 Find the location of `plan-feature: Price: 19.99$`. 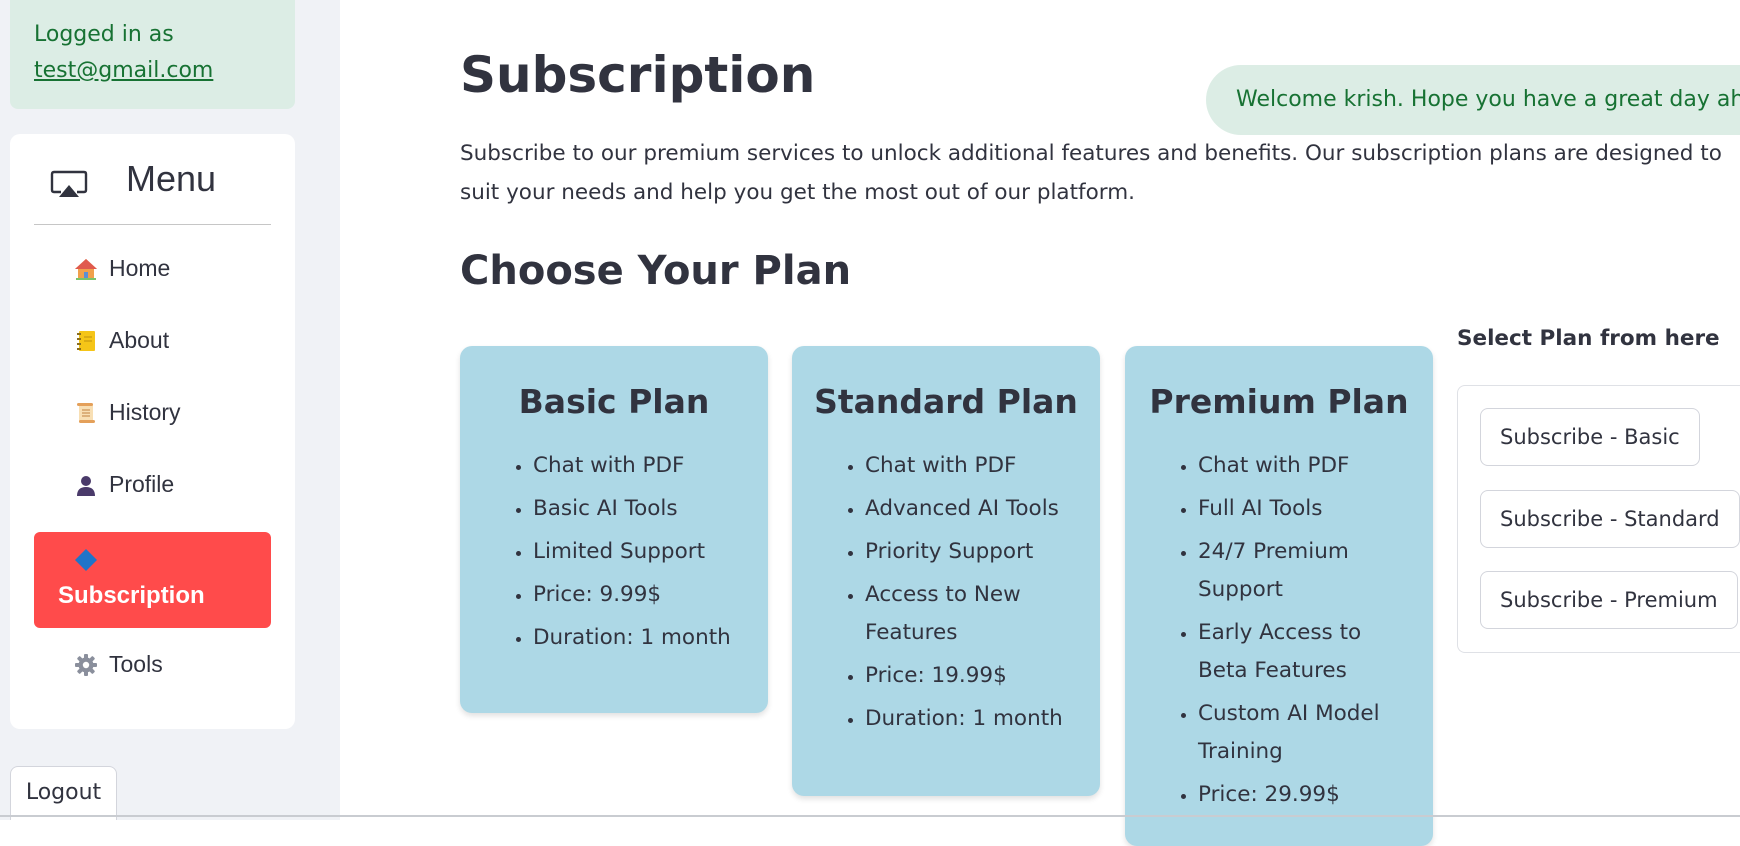

plan-feature: Price: 19.99$ is located at coordinates (982, 676).